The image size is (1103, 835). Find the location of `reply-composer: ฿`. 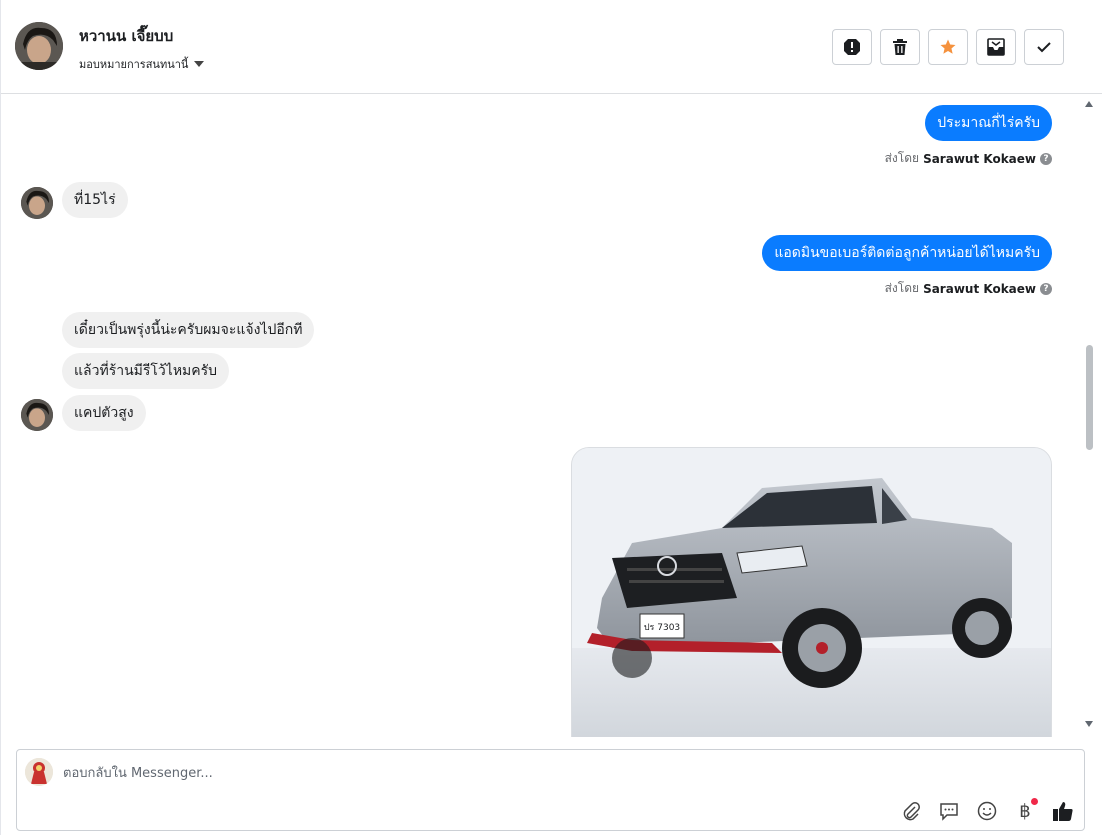

reply-composer: ฿ is located at coordinates (550, 790).